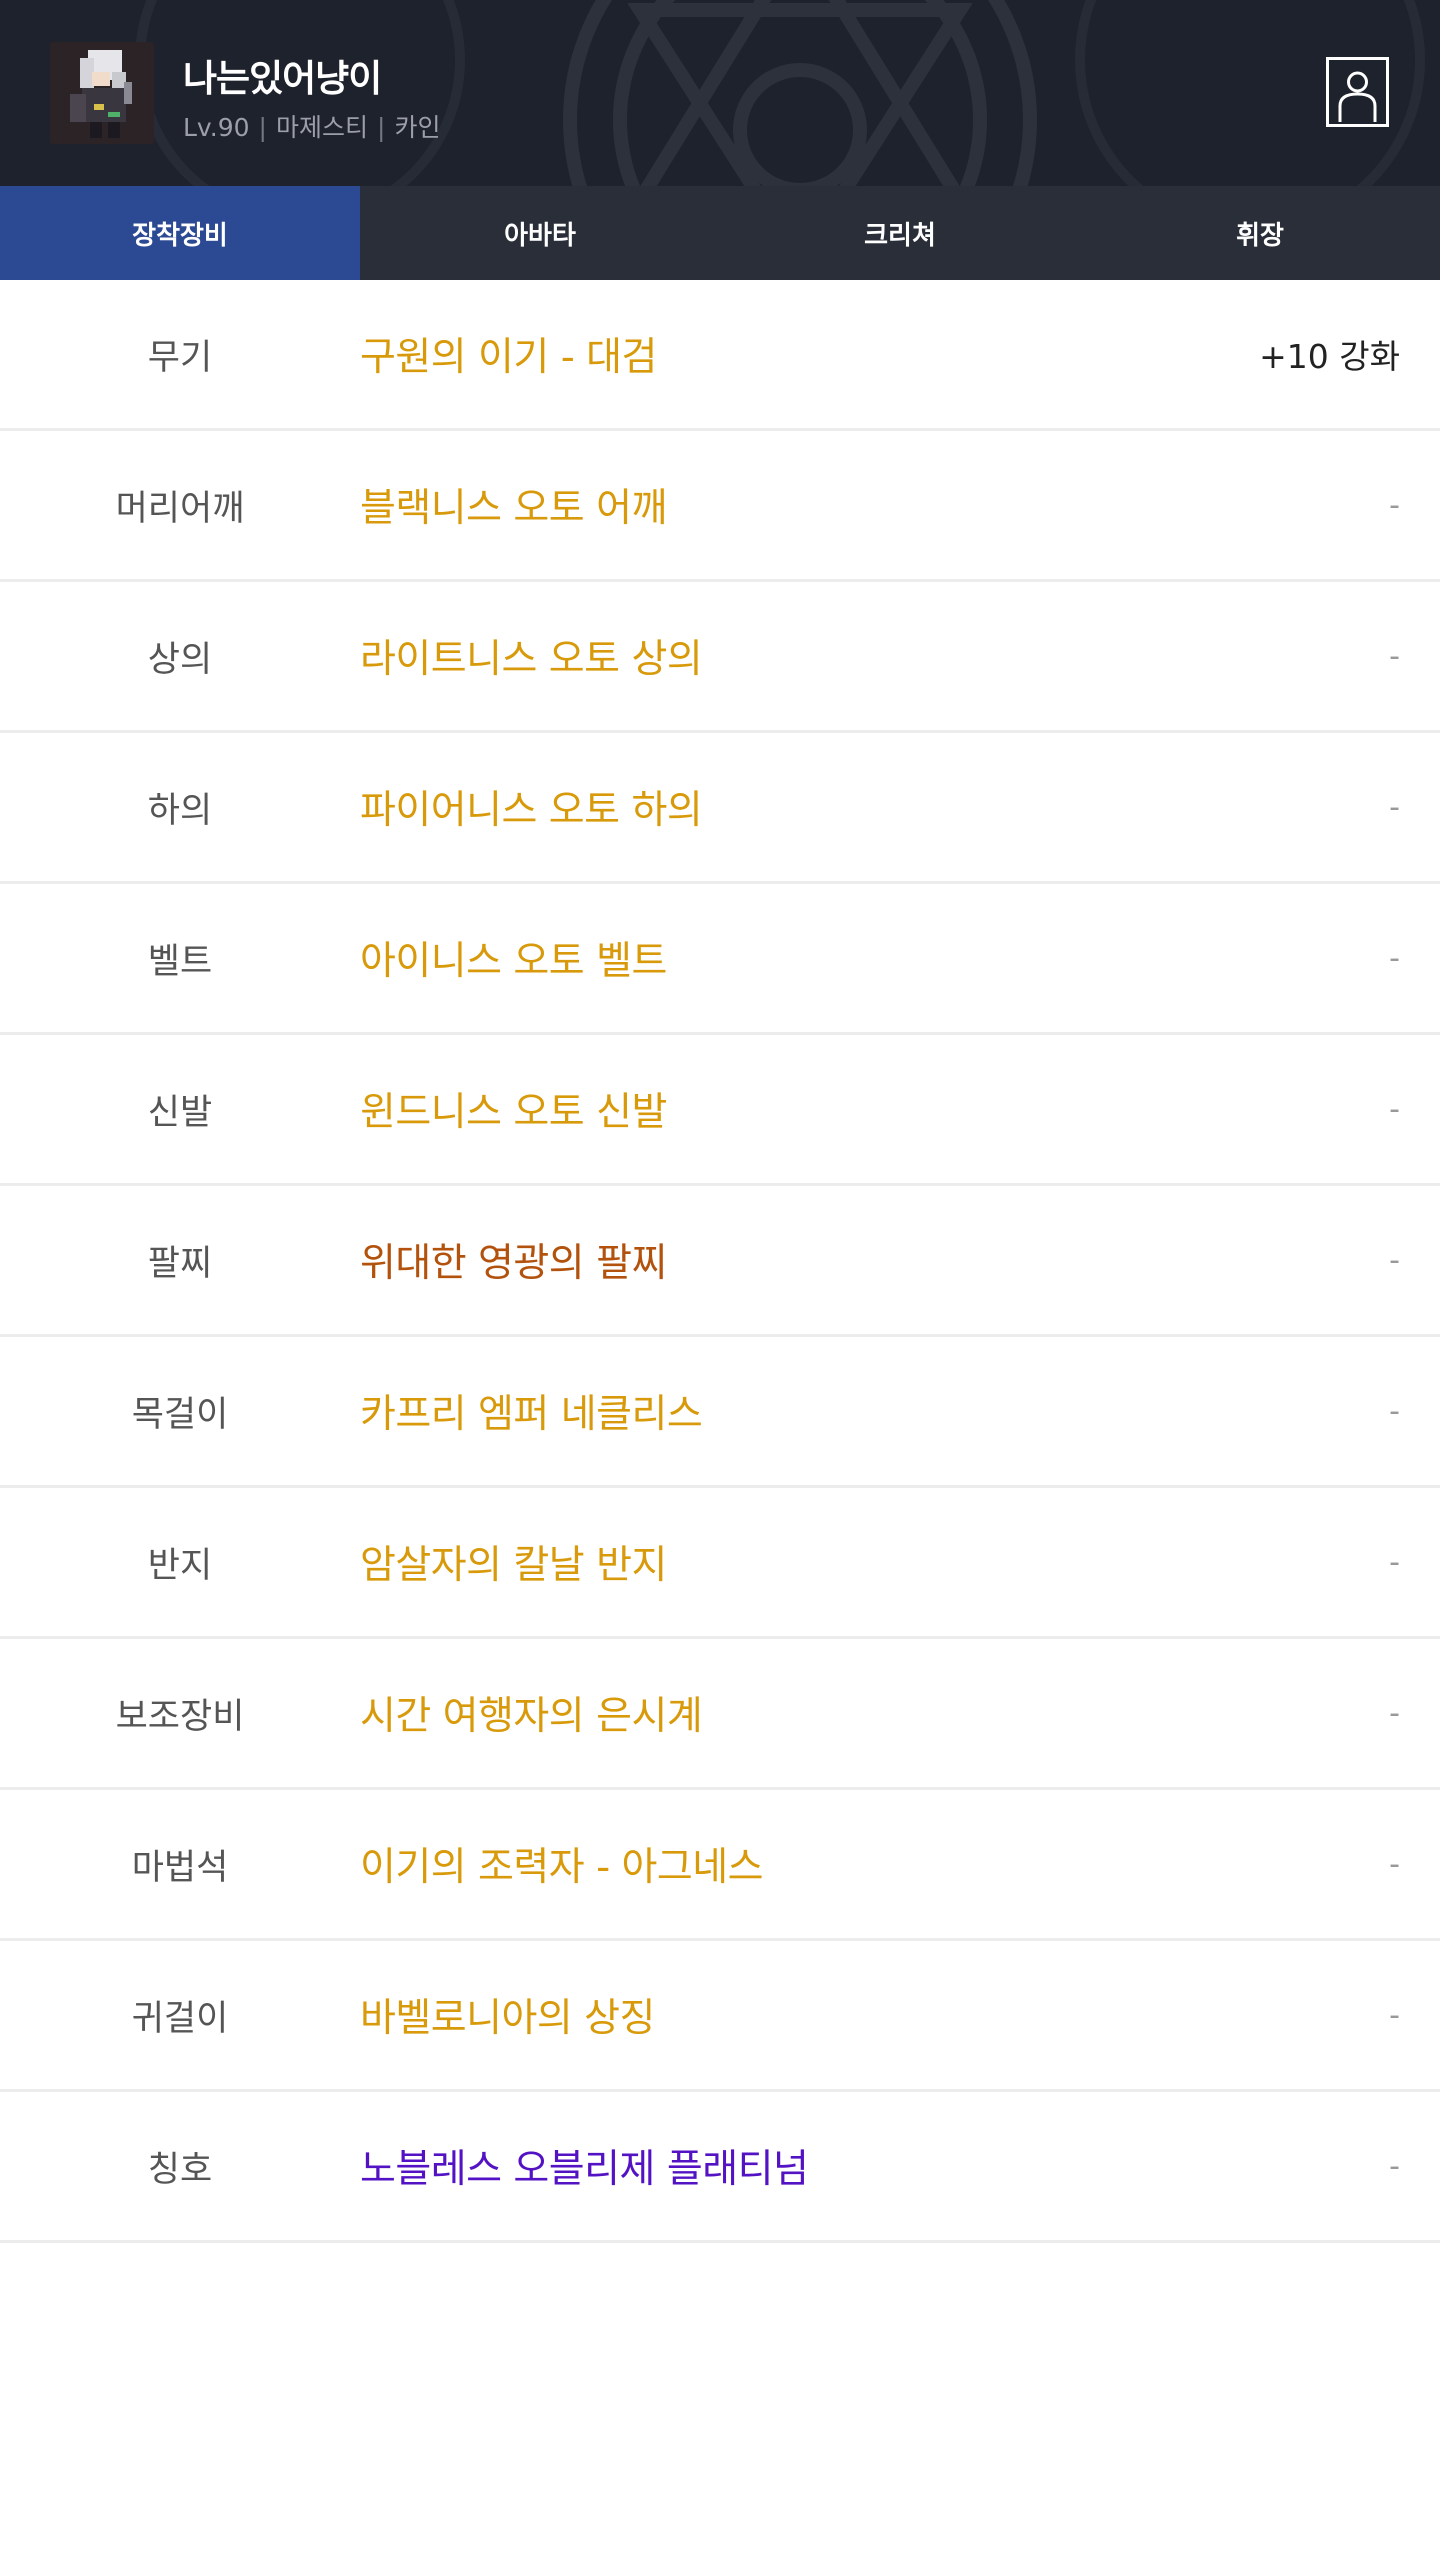 Image resolution: width=1440 pixels, height=2560 pixels. What do you see at coordinates (282, 78) in the screenshot?
I see `character-name: 나는있어냥이` at bounding box center [282, 78].